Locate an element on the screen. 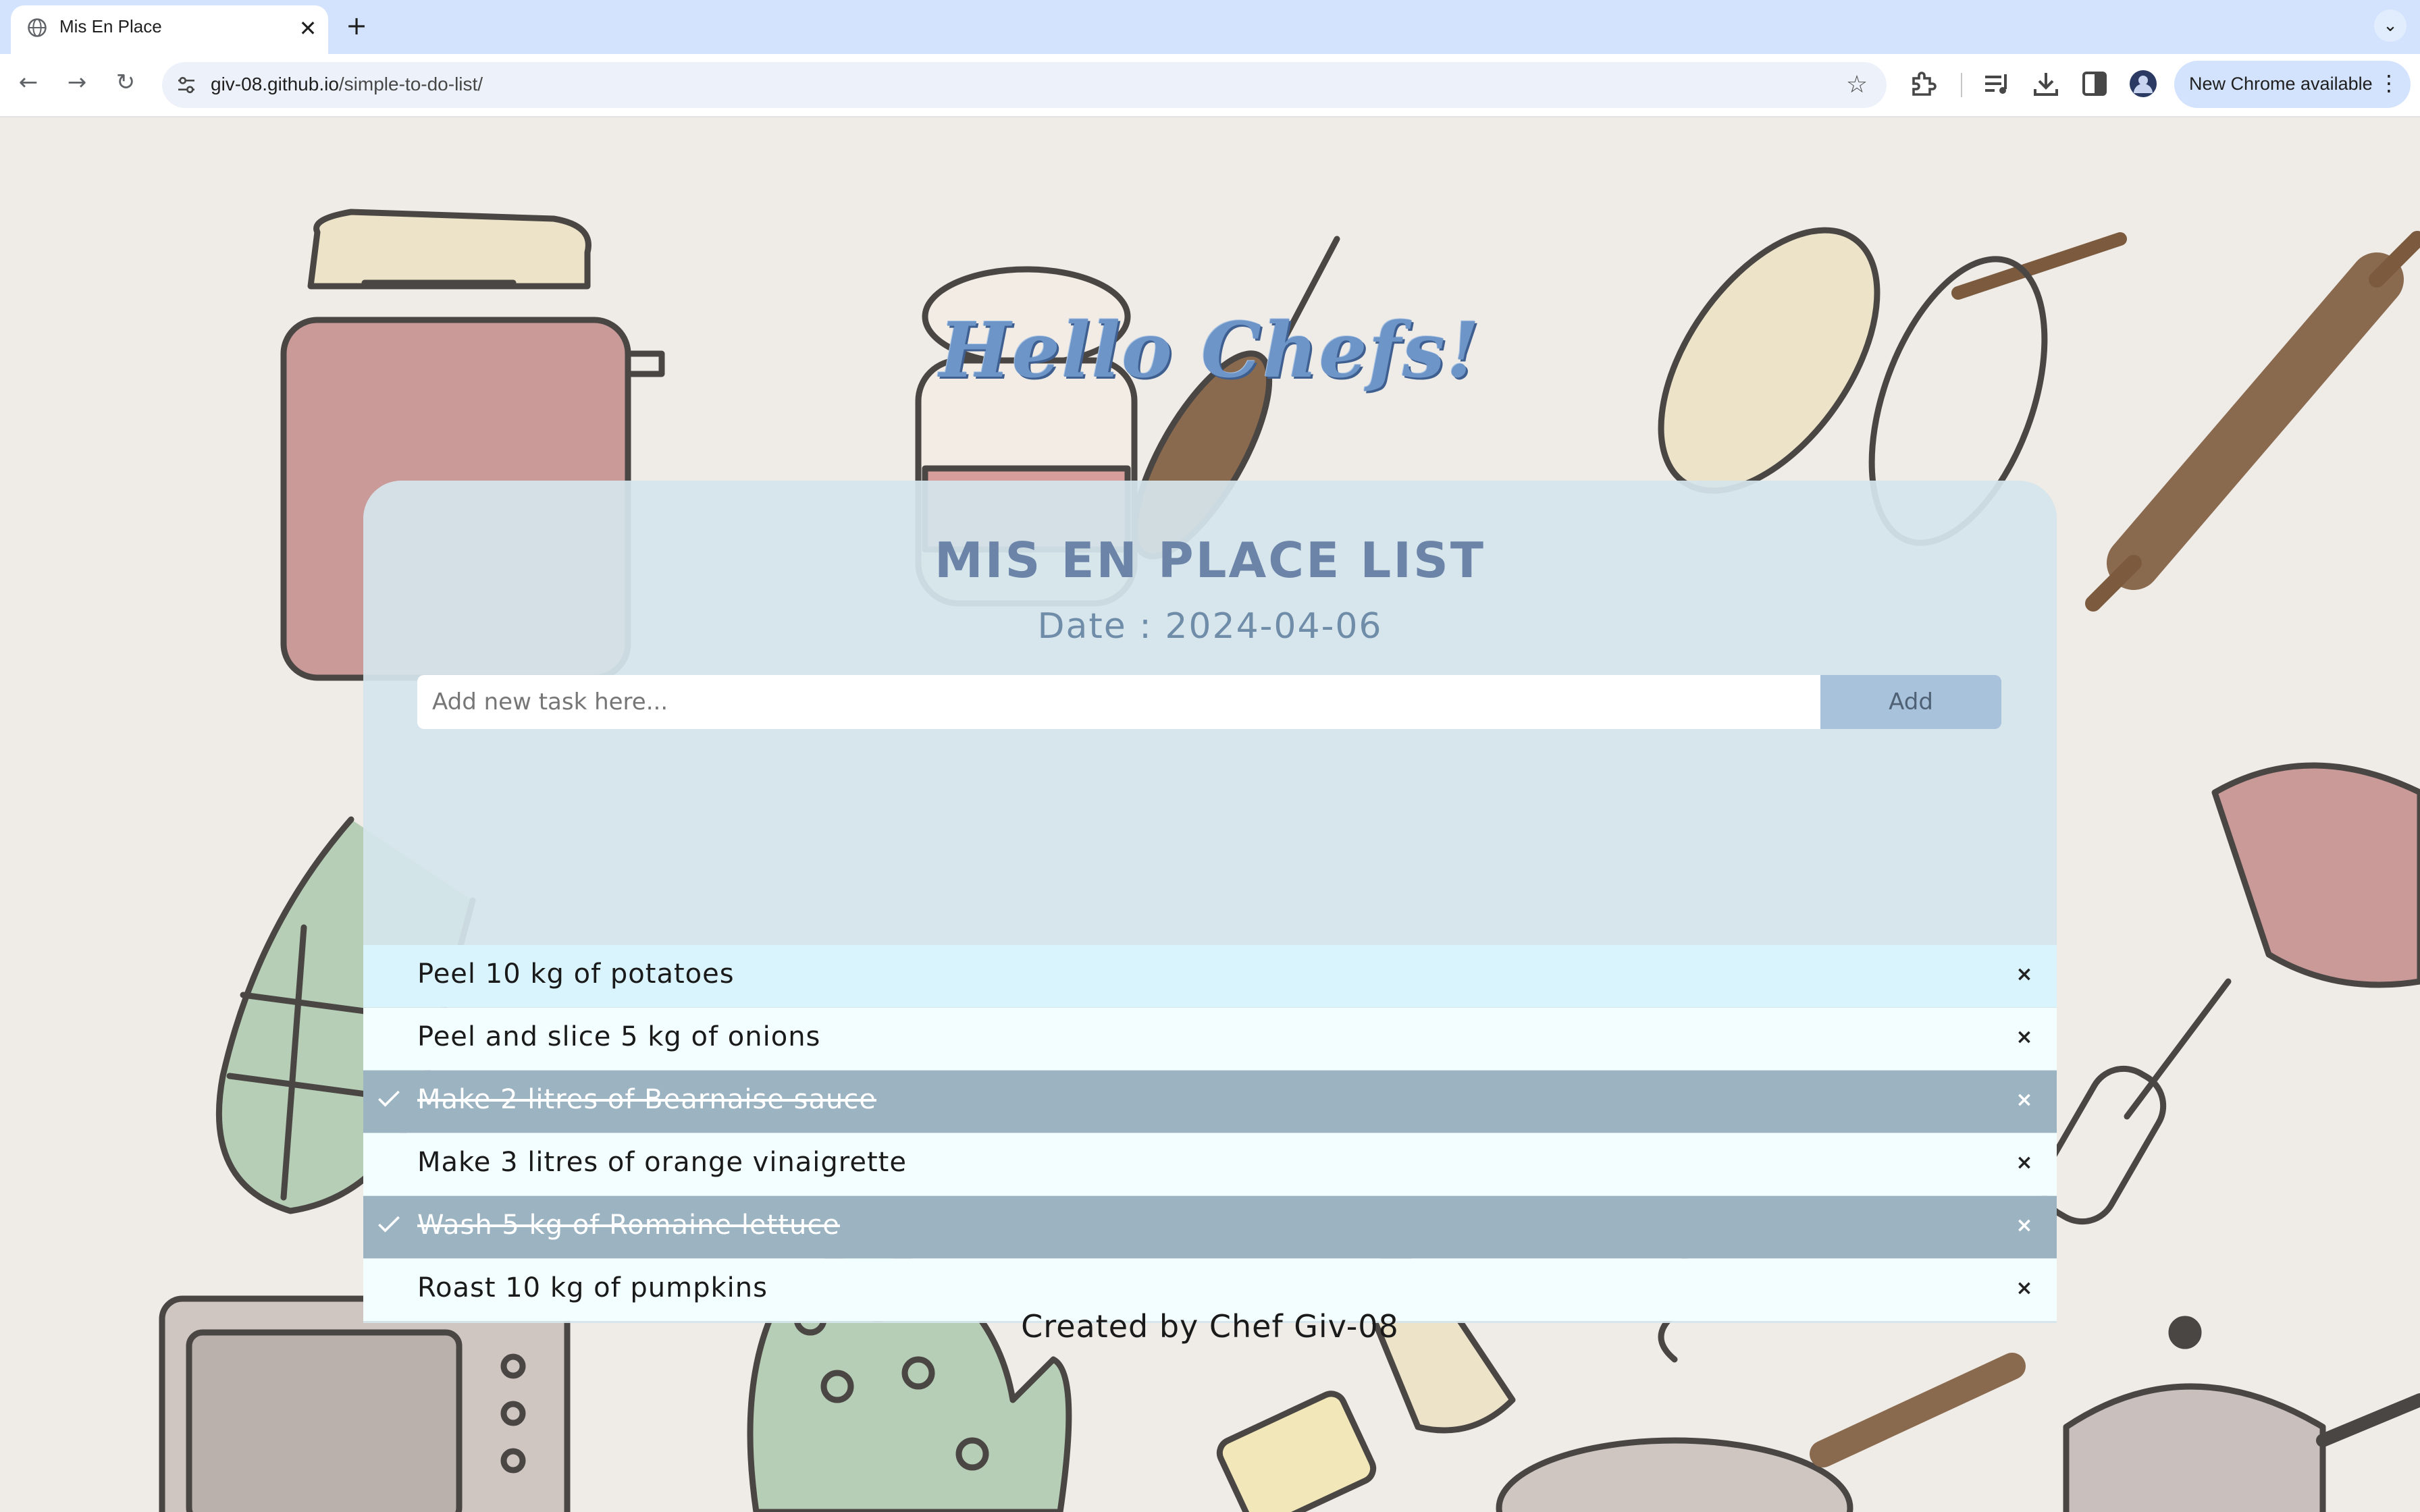 Image resolution: width=2420 pixels, height=1512 pixels. forward-arrow-icon: → is located at coordinates (77, 85).